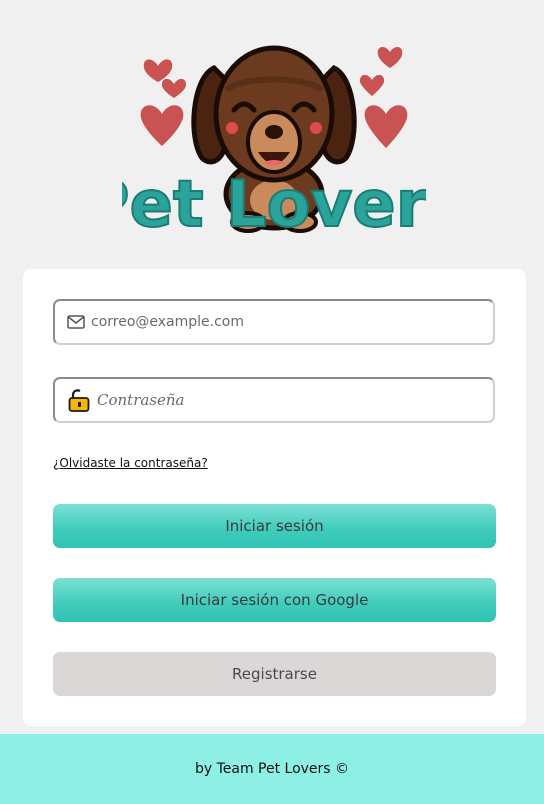  Describe the element at coordinates (274, 674) in the screenshot. I see `register-button: Registrarse` at that location.